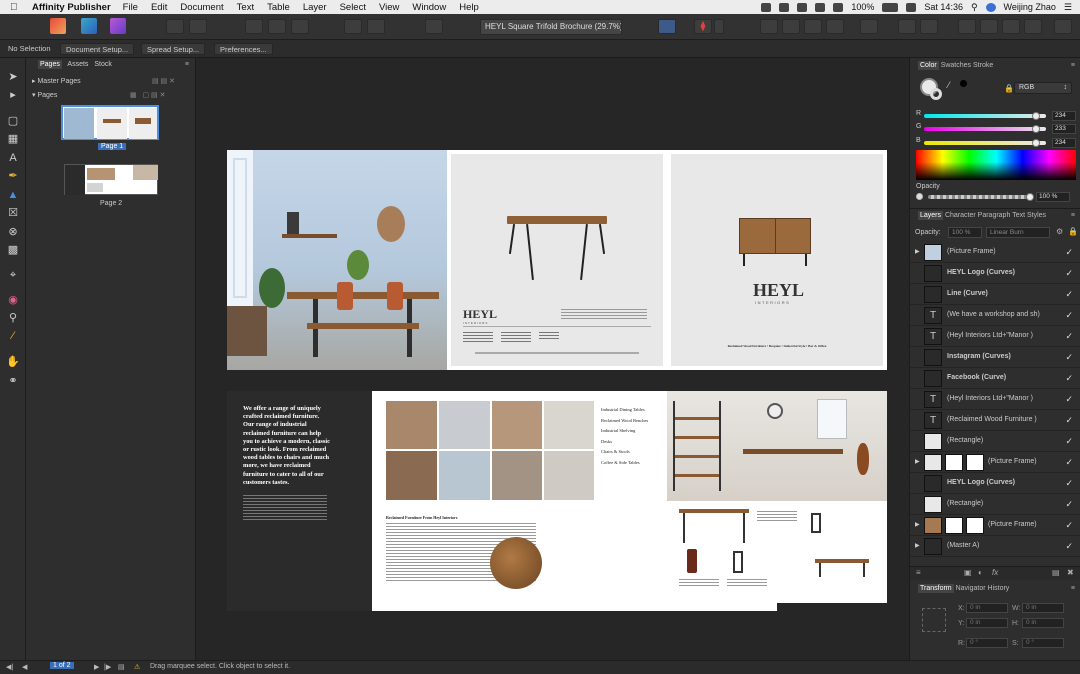  What do you see at coordinates (121, 667) in the screenshot?
I see `save-status-icon: ▤` at bounding box center [121, 667].